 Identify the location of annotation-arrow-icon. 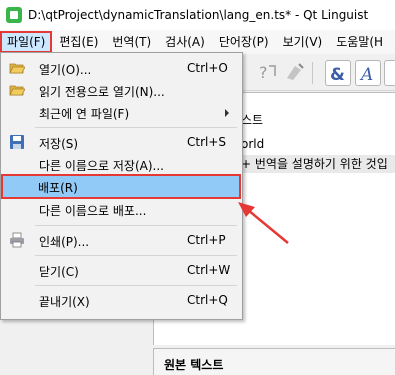
(263, 223).